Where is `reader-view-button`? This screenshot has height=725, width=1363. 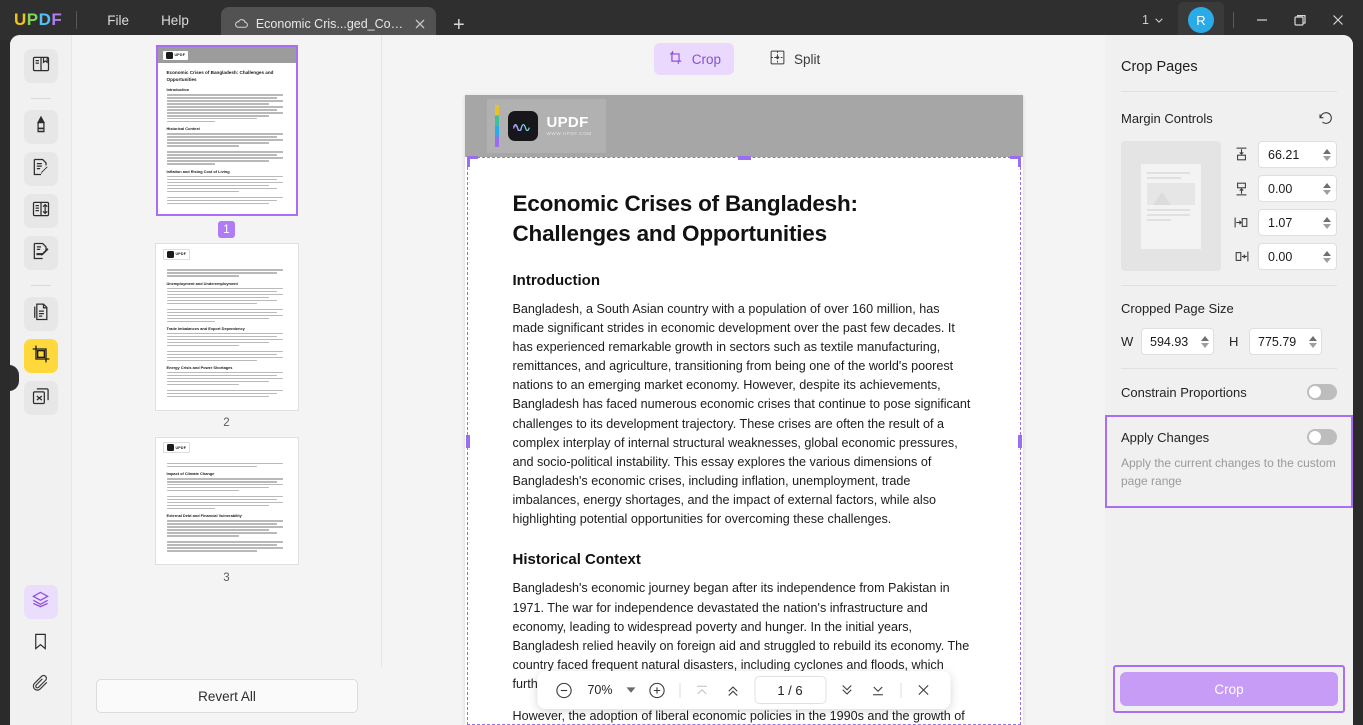 reader-view-button is located at coordinates (40, 66).